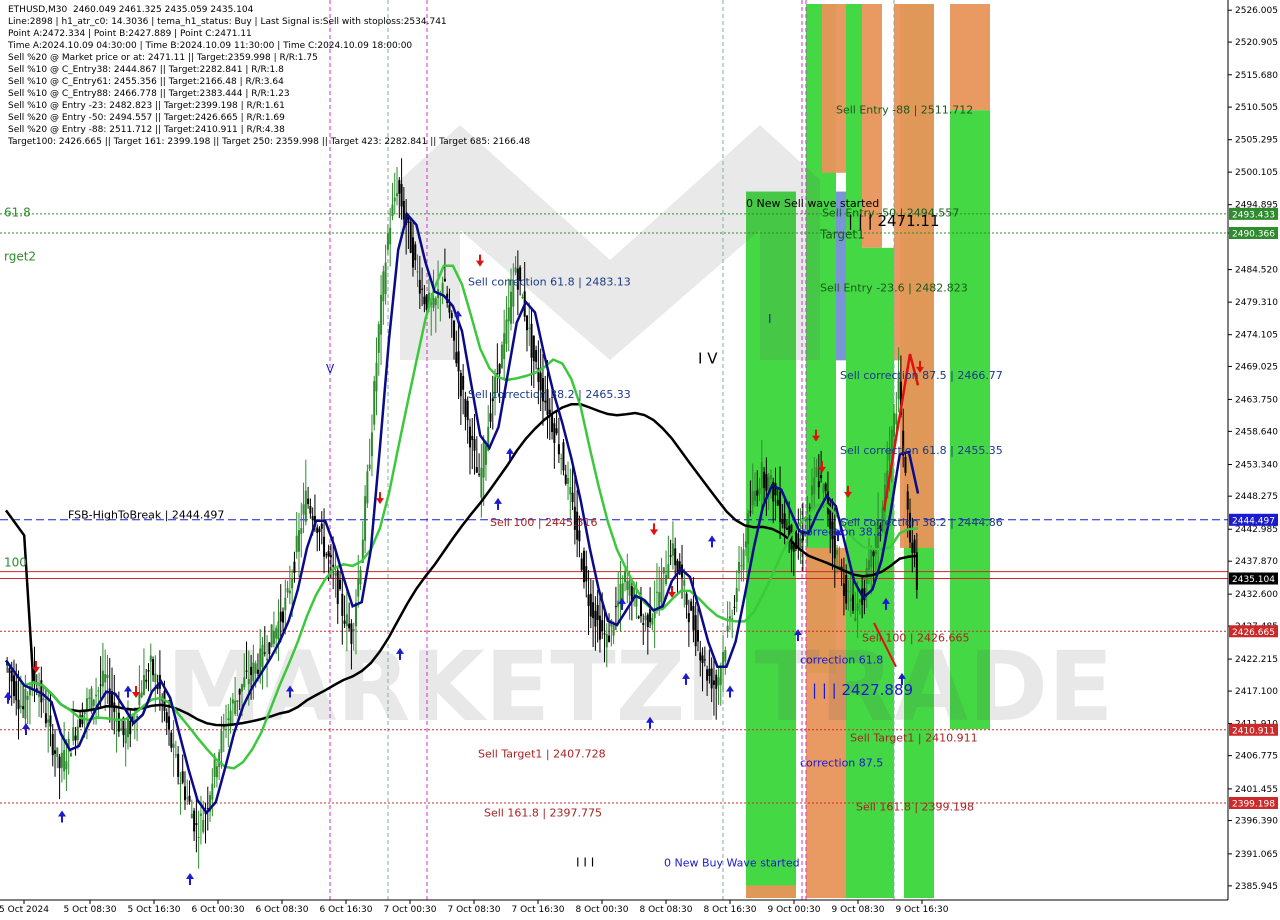 The width and height of the screenshot is (1280, 920). What do you see at coordinates (90, 910) in the screenshot?
I see `x-tick-label: 5 Oct 08:30` at bounding box center [90, 910].